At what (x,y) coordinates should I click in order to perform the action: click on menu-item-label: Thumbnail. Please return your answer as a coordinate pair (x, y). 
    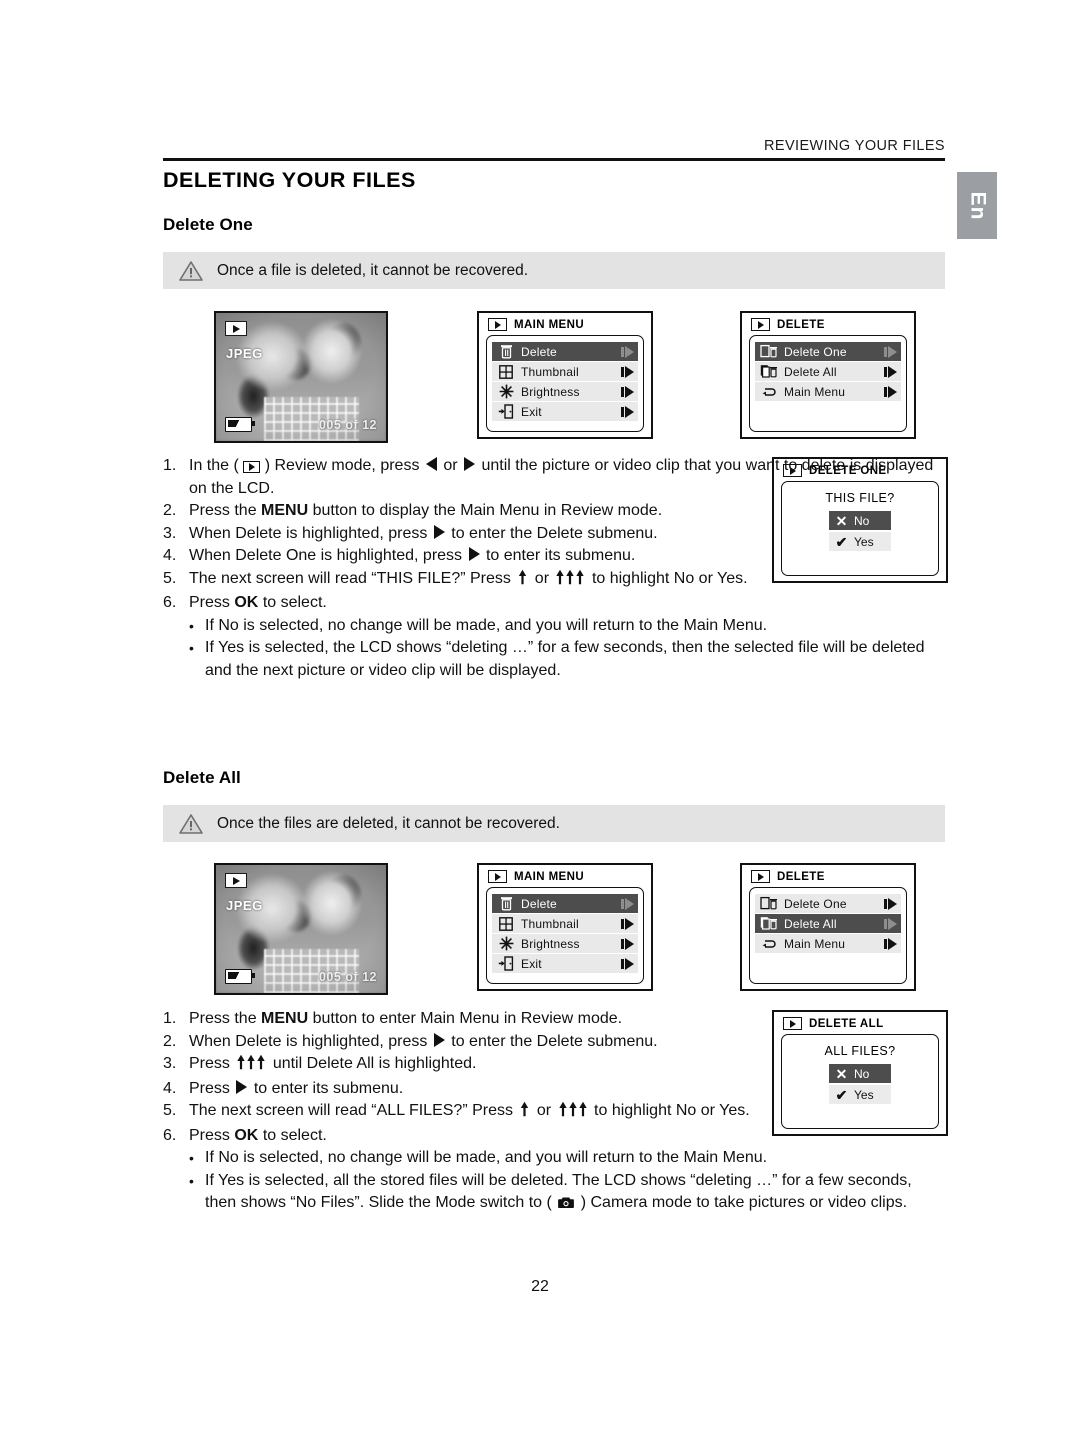
    Looking at the image, I should click on (550, 923).